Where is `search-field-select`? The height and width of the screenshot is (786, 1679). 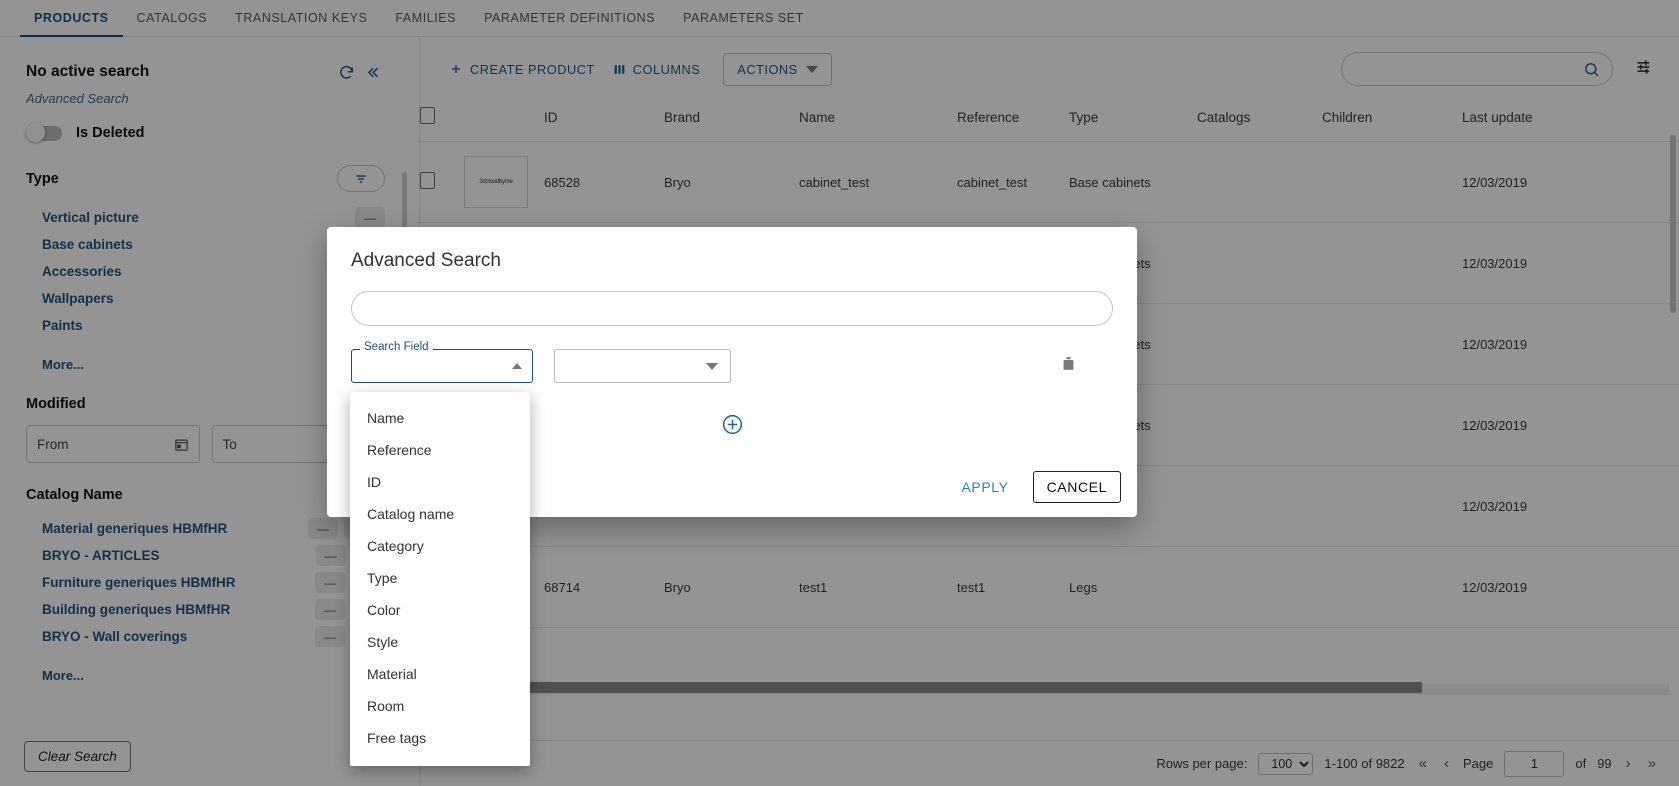 search-field-select is located at coordinates (442, 366).